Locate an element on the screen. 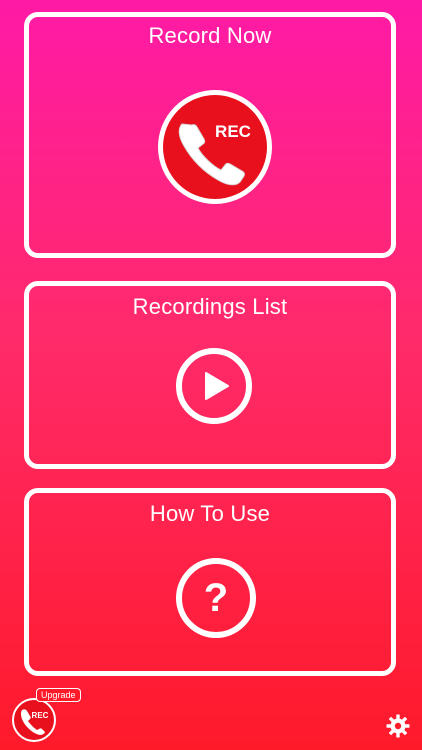 This screenshot has height=750, width=422. gear-icon is located at coordinates (398, 726).